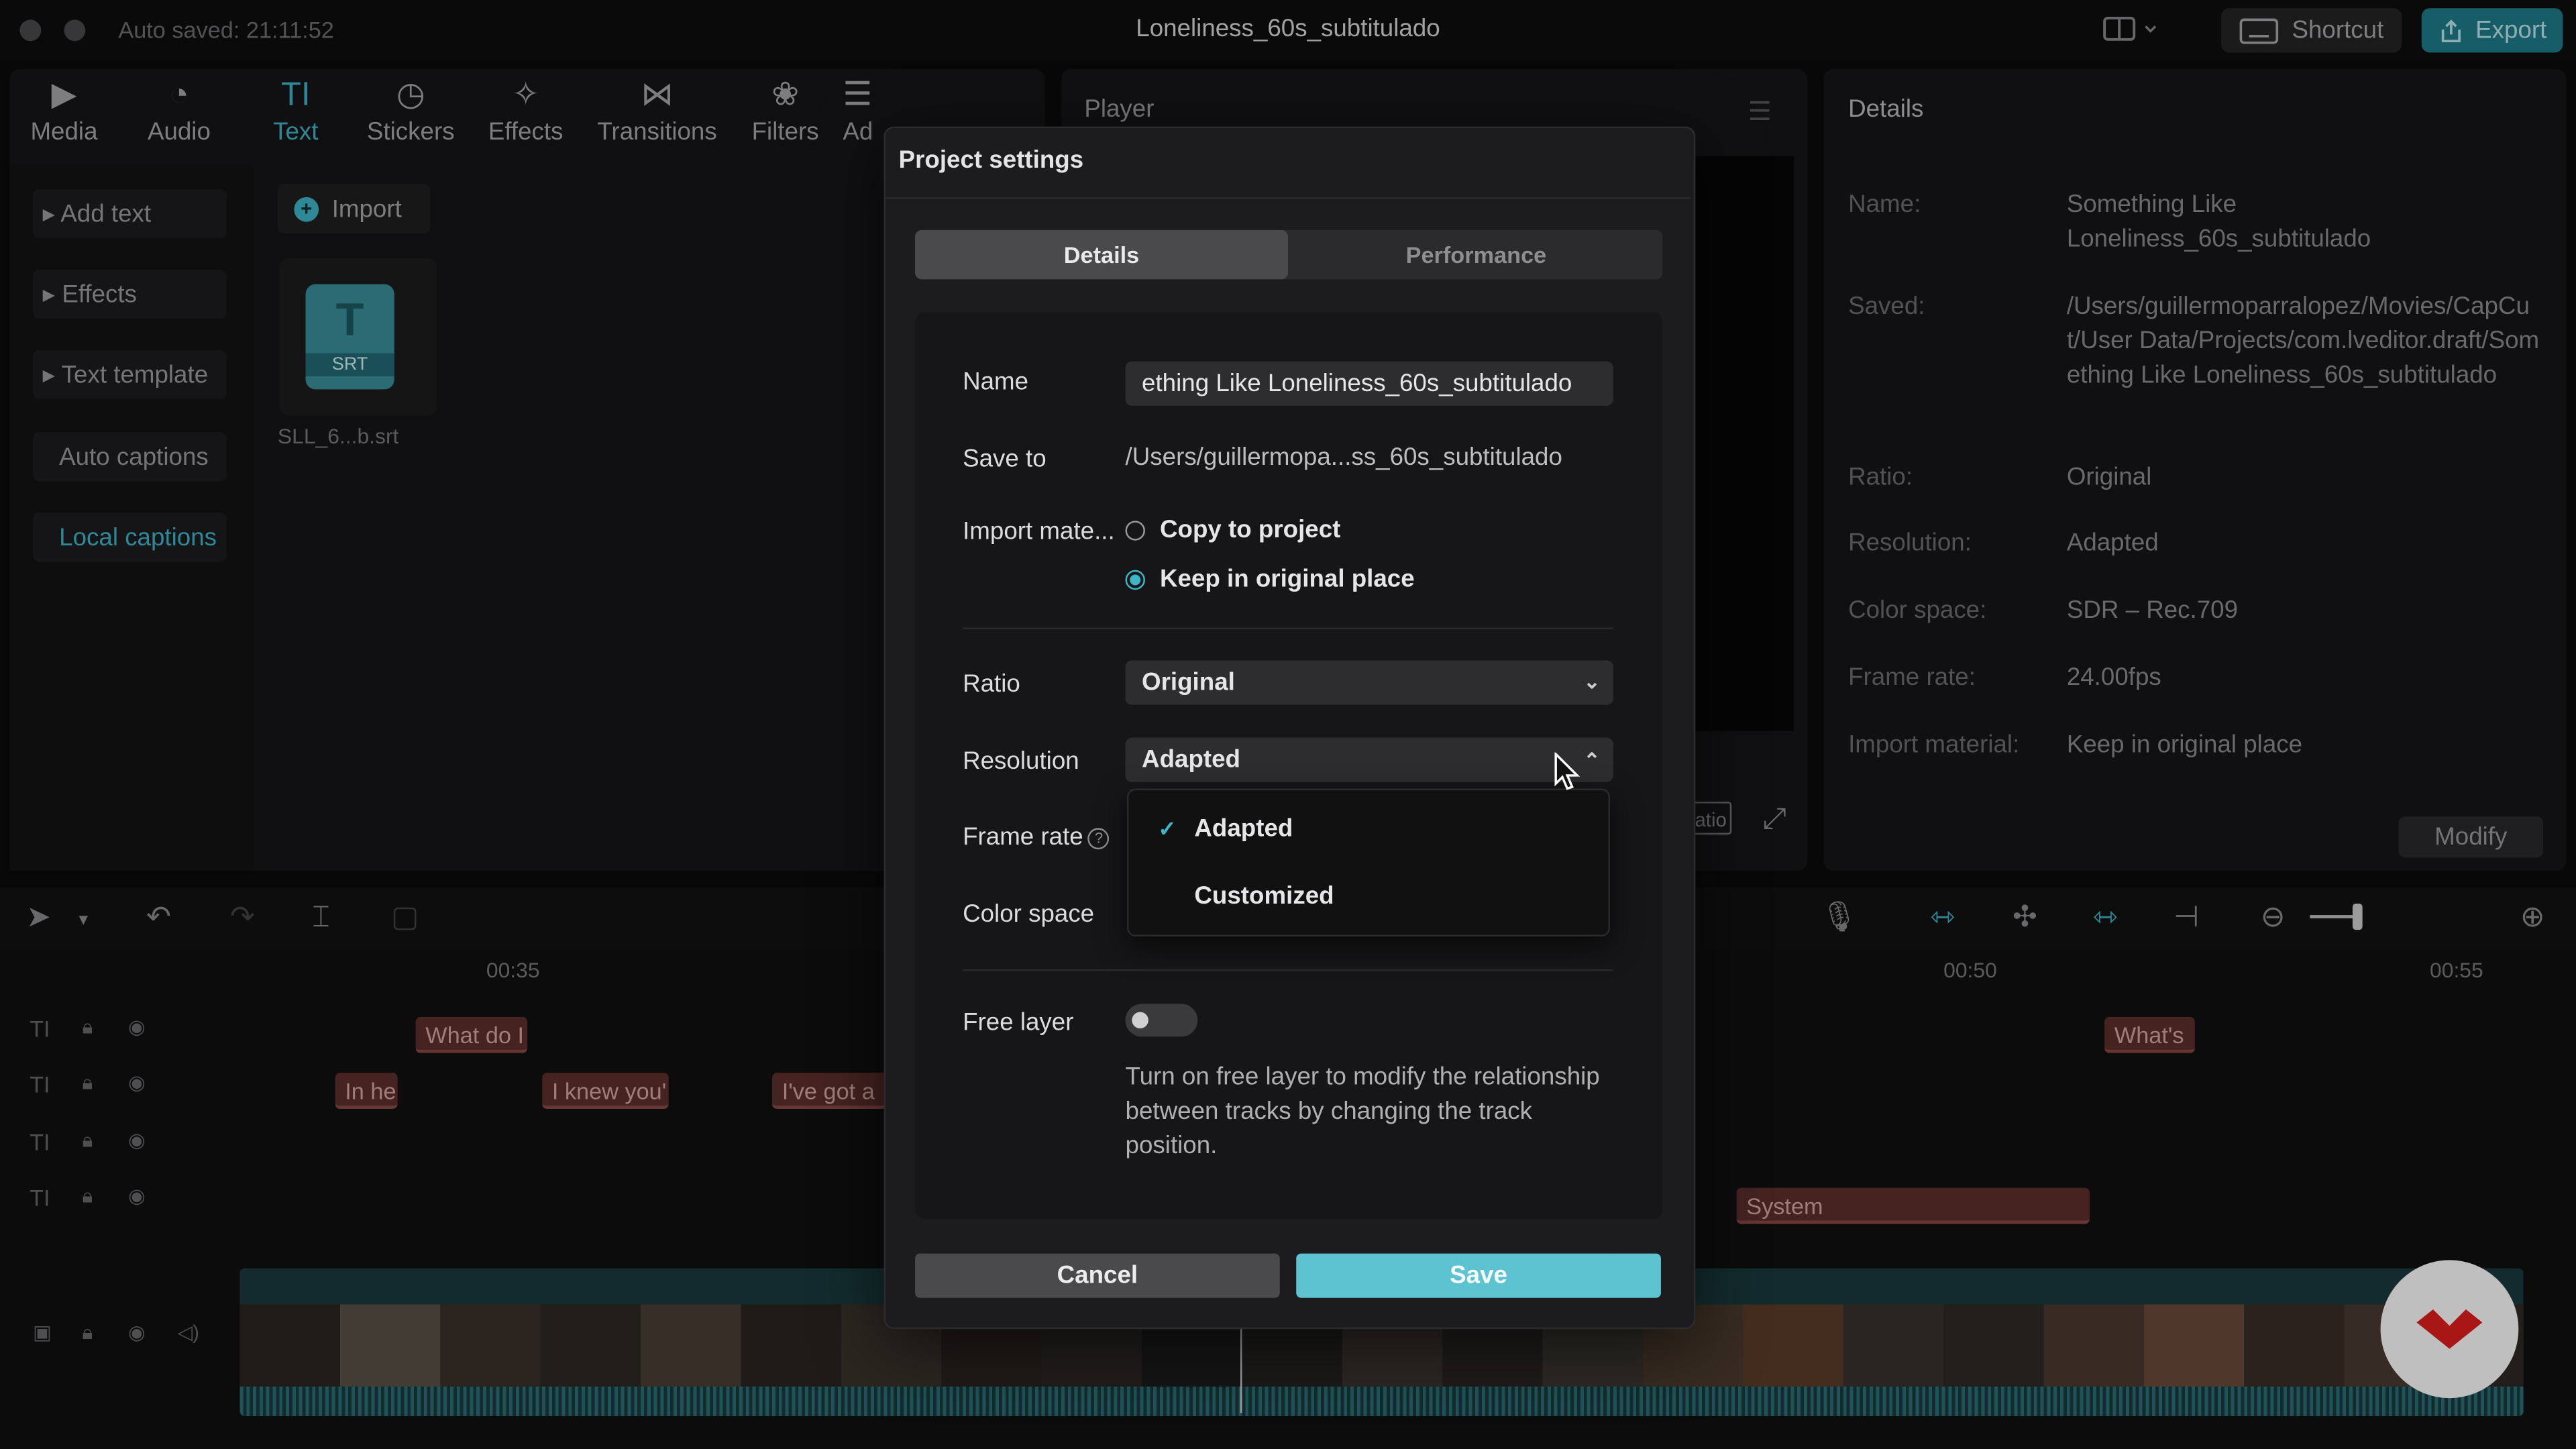  I want to click on tab-performance: Performance, so click(1475, 254).